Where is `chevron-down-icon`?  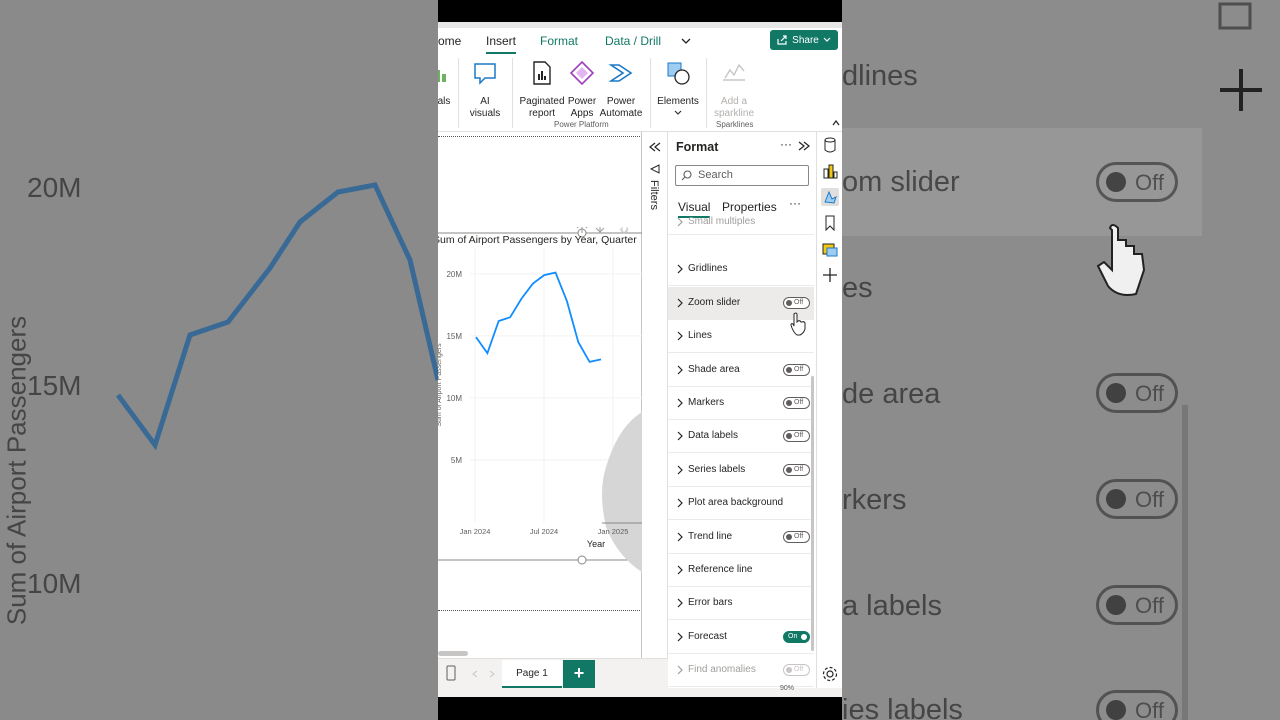
chevron-down-icon is located at coordinates (827, 39).